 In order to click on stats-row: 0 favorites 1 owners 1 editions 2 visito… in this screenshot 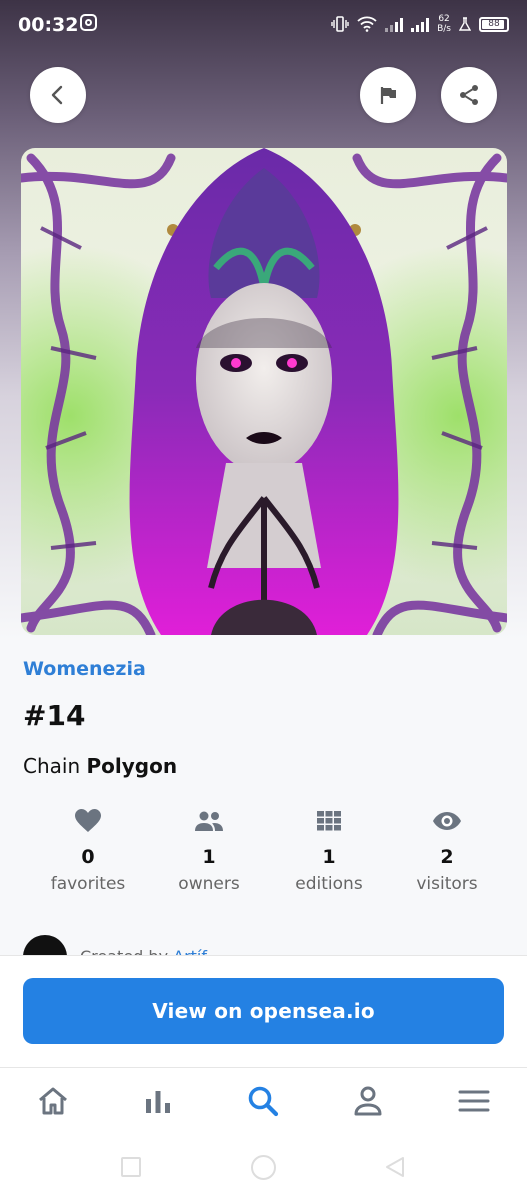, I will do `click(268, 853)`.